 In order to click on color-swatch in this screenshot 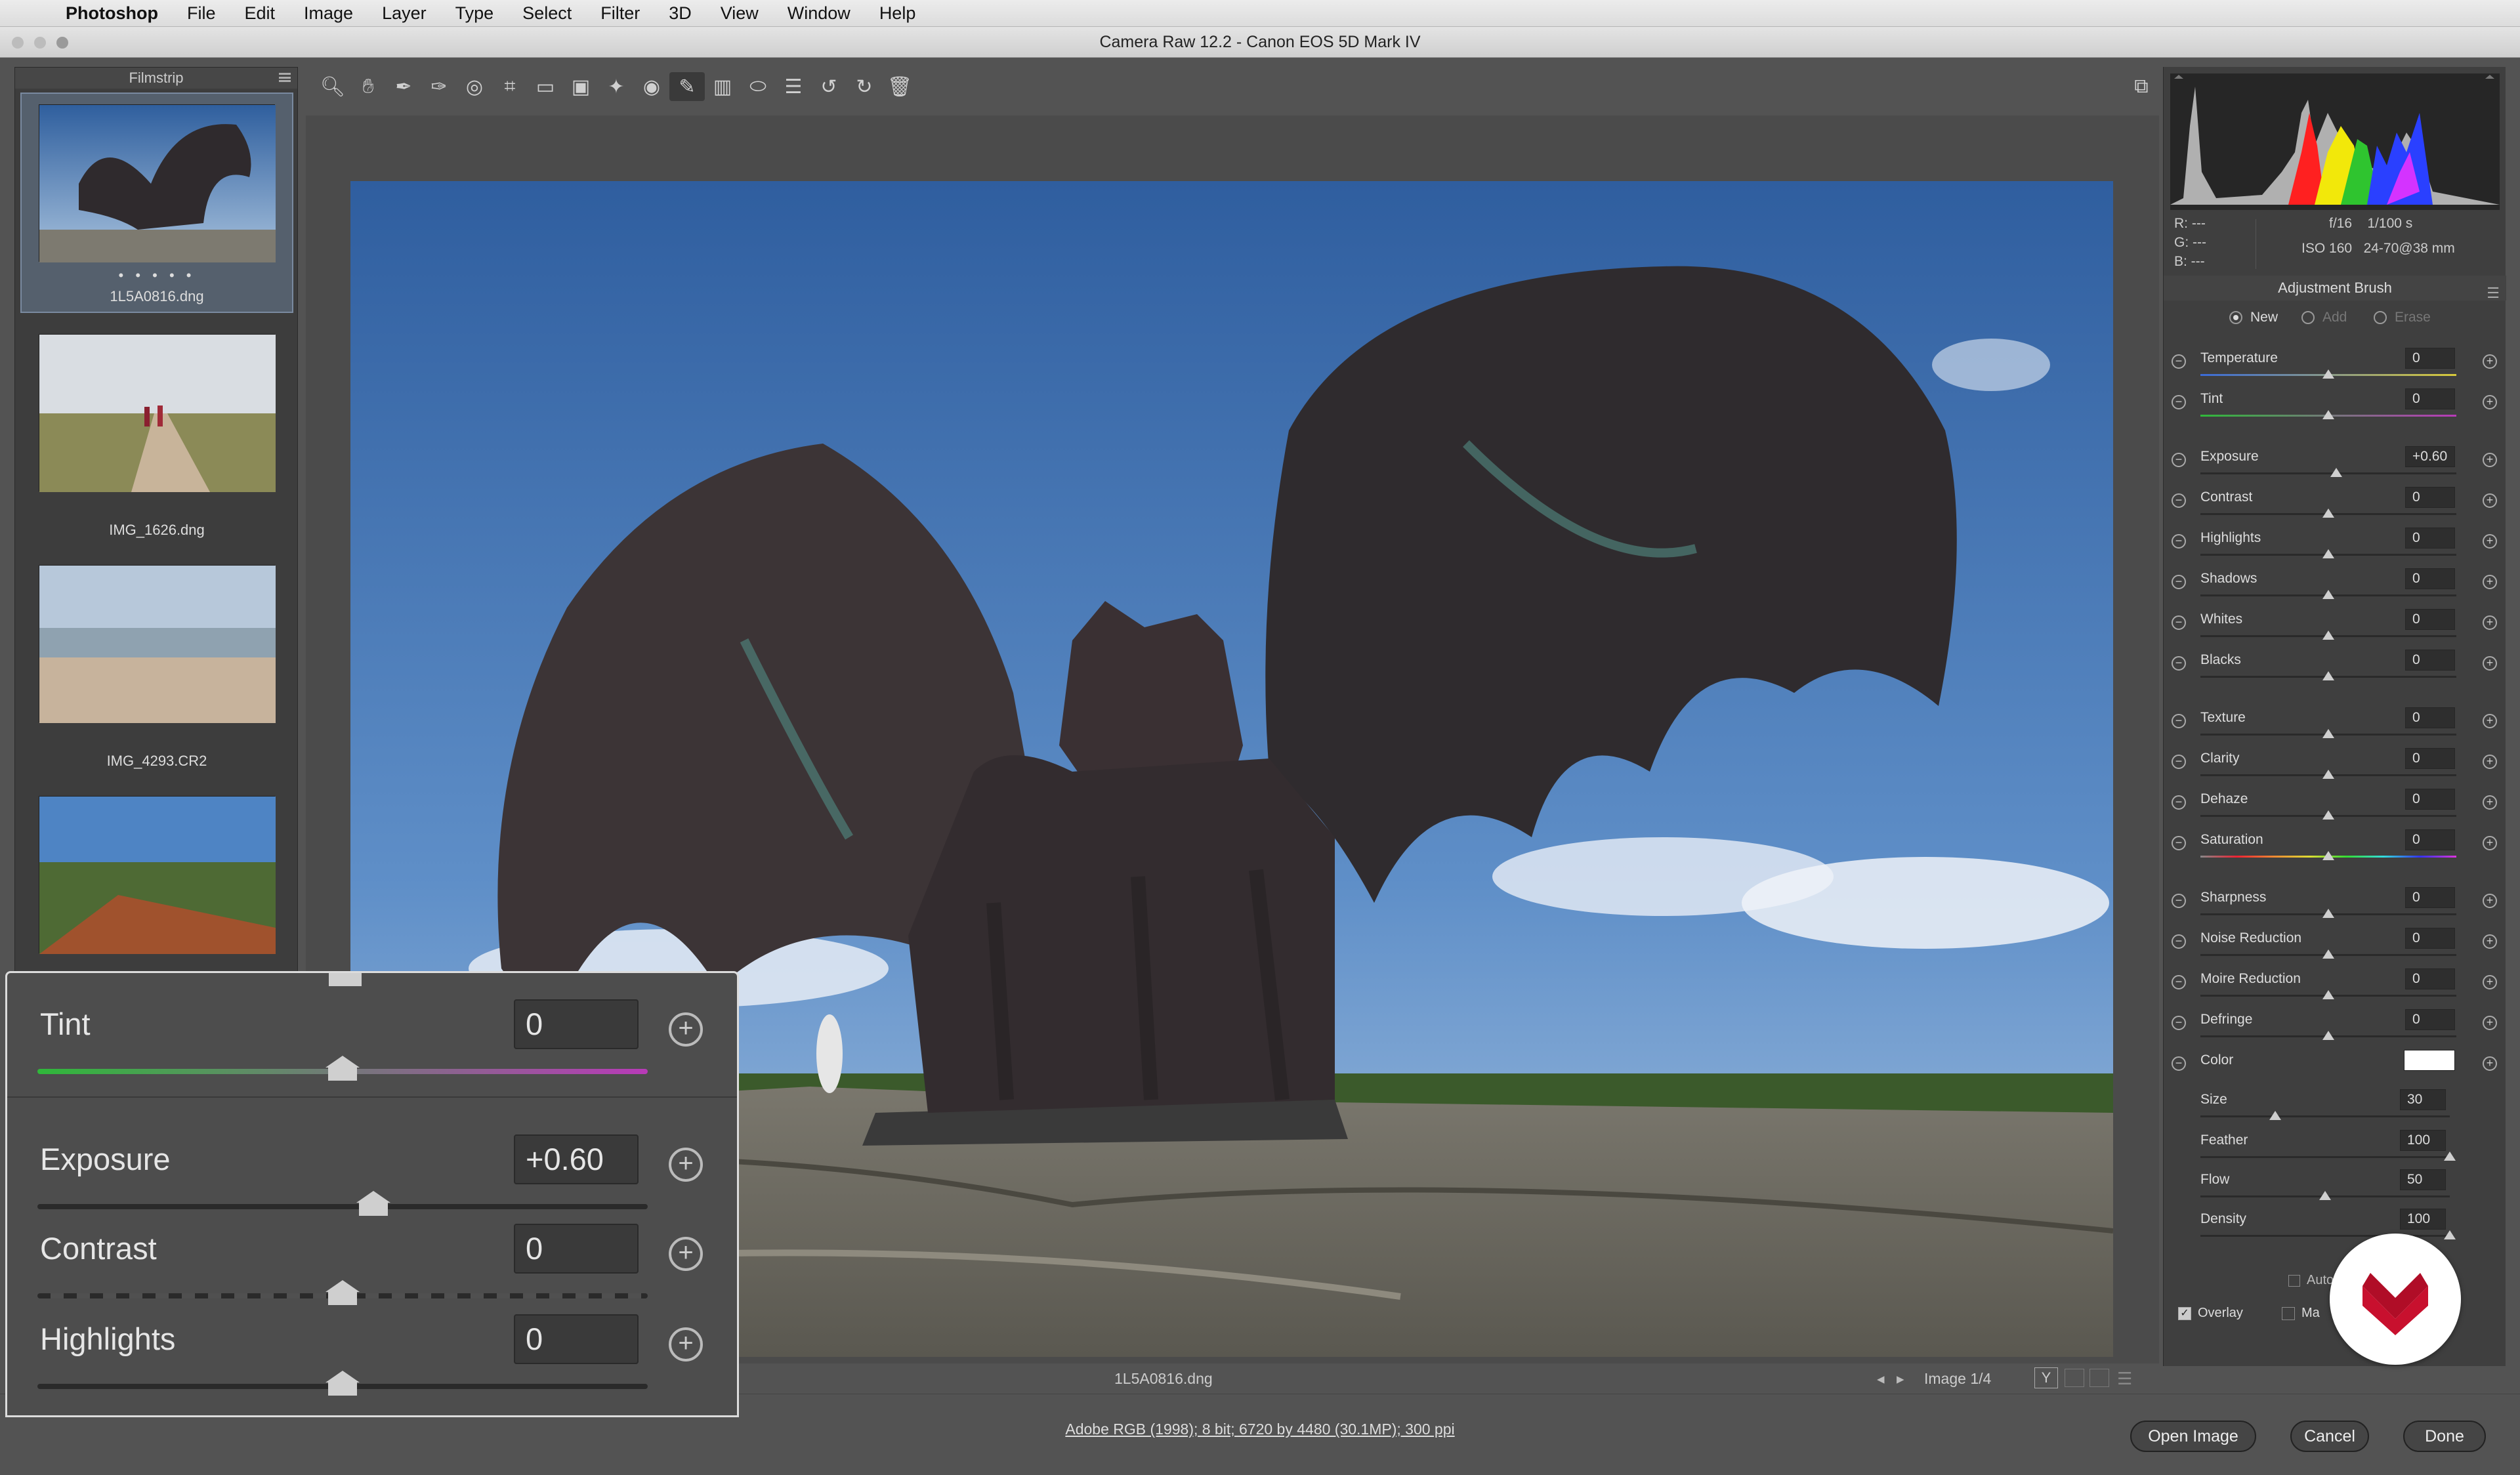, I will do `click(2429, 1060)`.